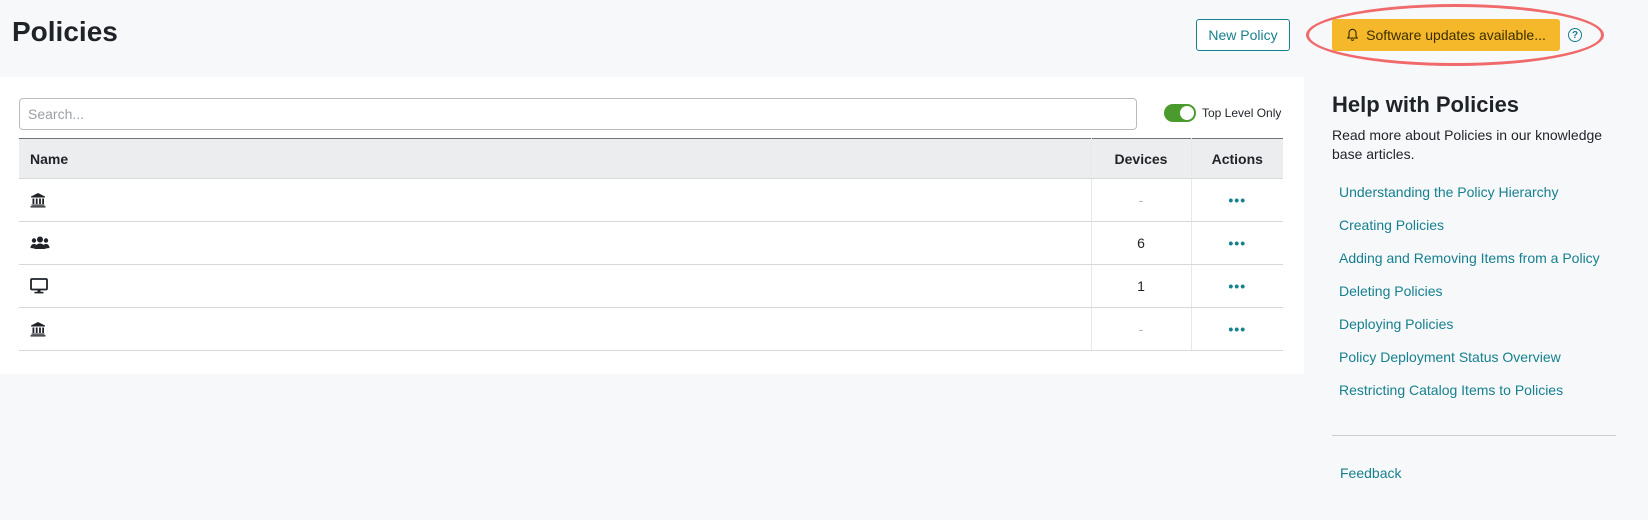 The height and width of the screenshot is (520, 1648). What do you see at coordinates (555, 158) in the screenshot?
I see `column-header-name: Name` at bounding box center [555, 158].